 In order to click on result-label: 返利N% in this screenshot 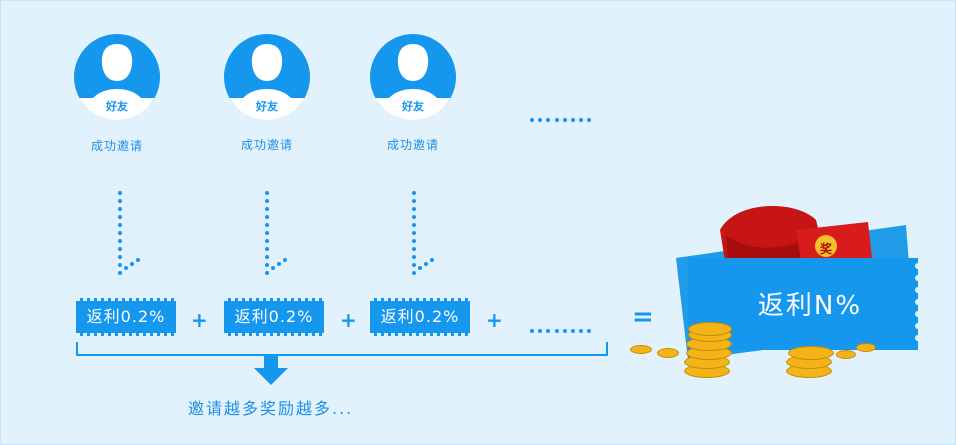, I will do `click(810, 306)`.